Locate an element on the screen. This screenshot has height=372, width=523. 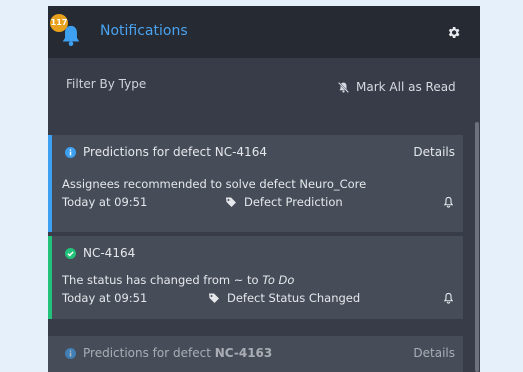
notification-type: Defect Status Changed is located at coordinates (284, 298).